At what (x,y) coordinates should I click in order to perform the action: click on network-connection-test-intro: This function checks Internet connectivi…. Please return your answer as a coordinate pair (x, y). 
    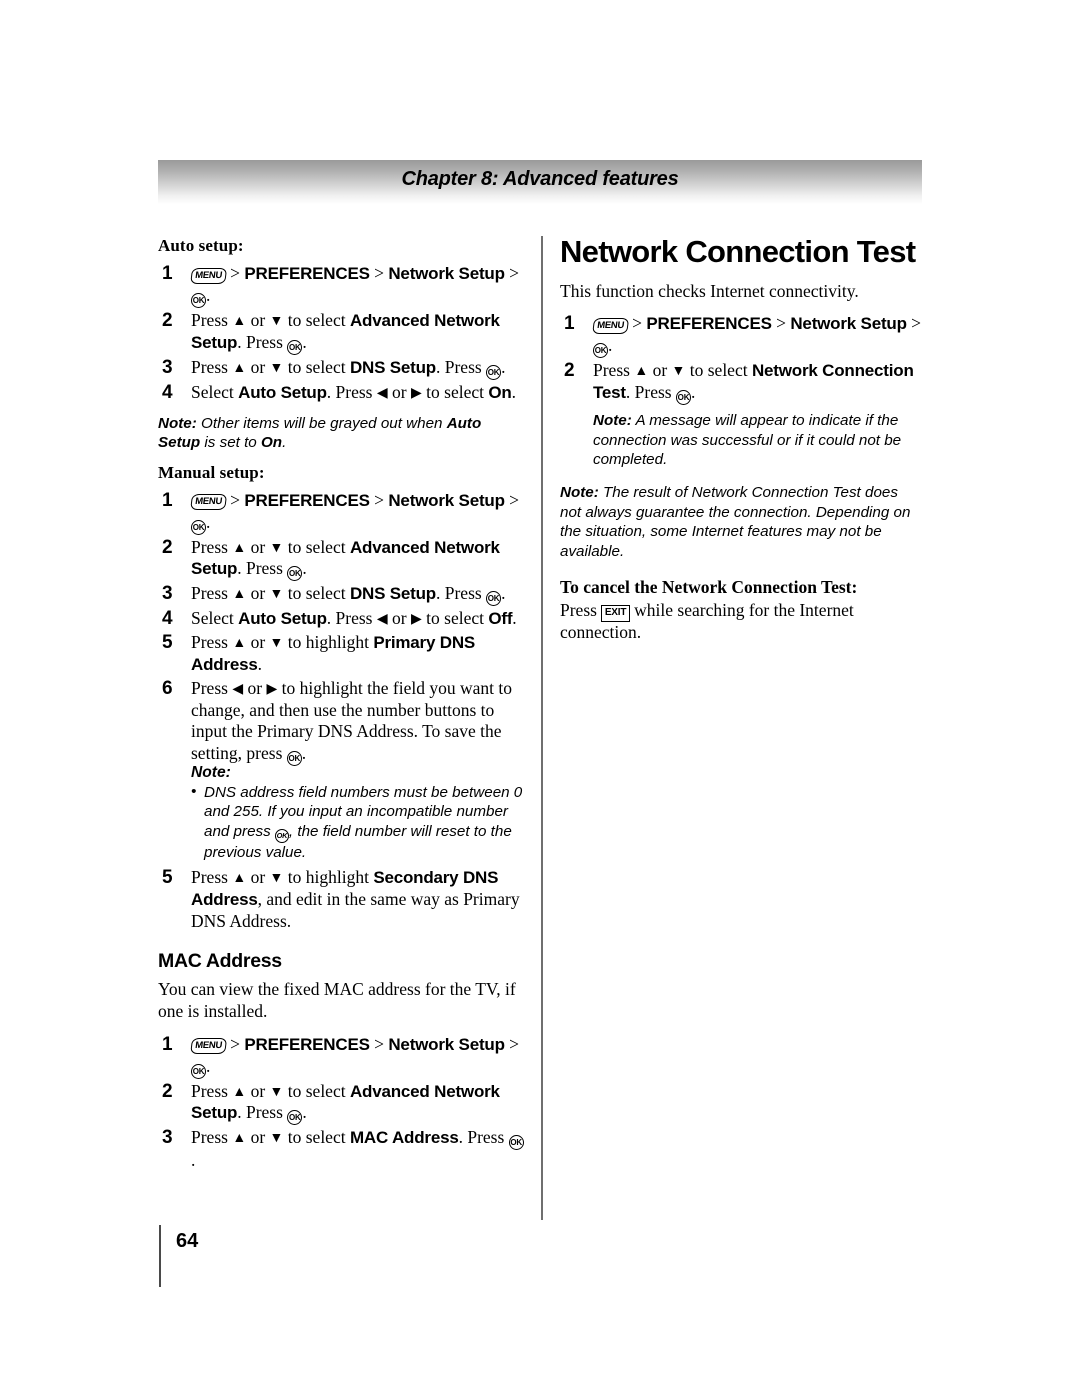
    Looking at the image, I should click on (709, 290).